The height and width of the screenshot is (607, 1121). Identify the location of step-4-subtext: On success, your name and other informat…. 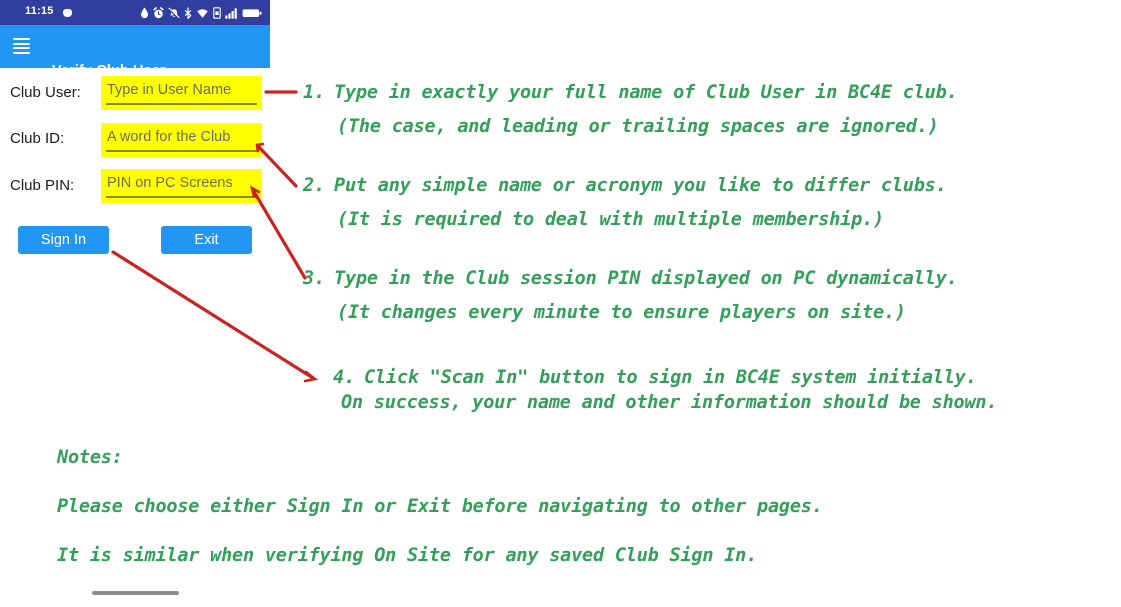
(669, 402).